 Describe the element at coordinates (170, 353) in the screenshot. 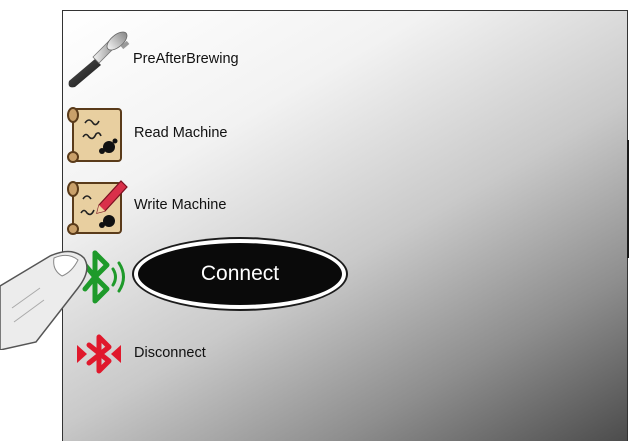

I see `menu-item-label: Disconnect` at that location.